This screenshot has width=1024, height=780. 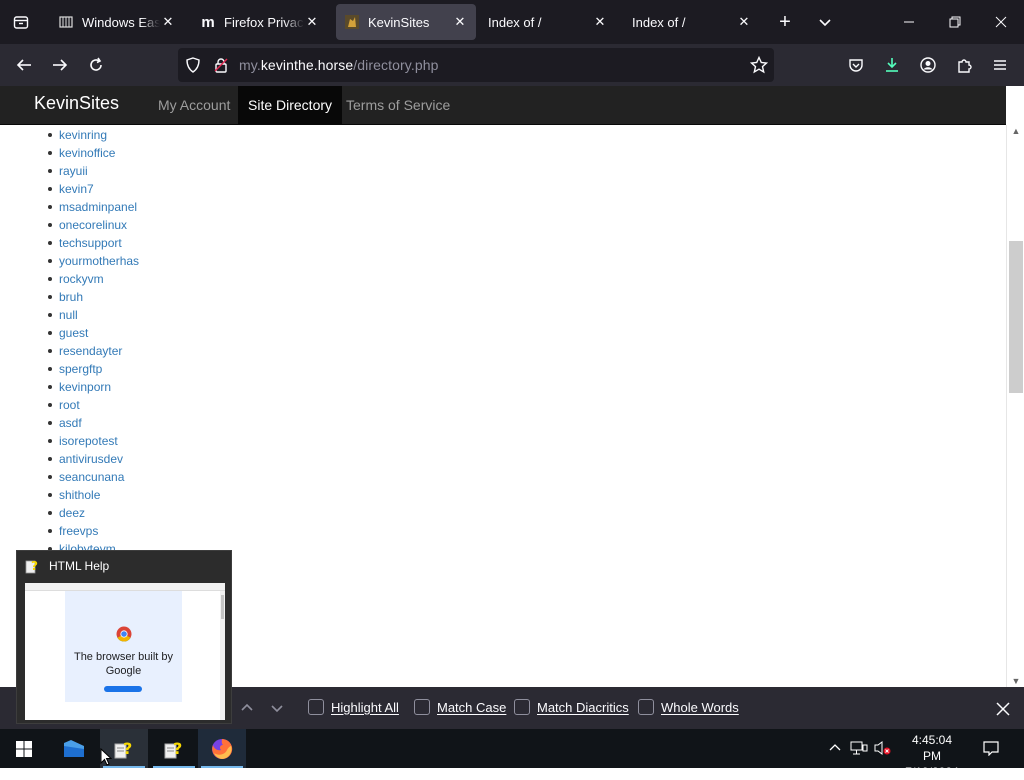 I want to click on directory-site-link: deez, so click(x=72, y=513).